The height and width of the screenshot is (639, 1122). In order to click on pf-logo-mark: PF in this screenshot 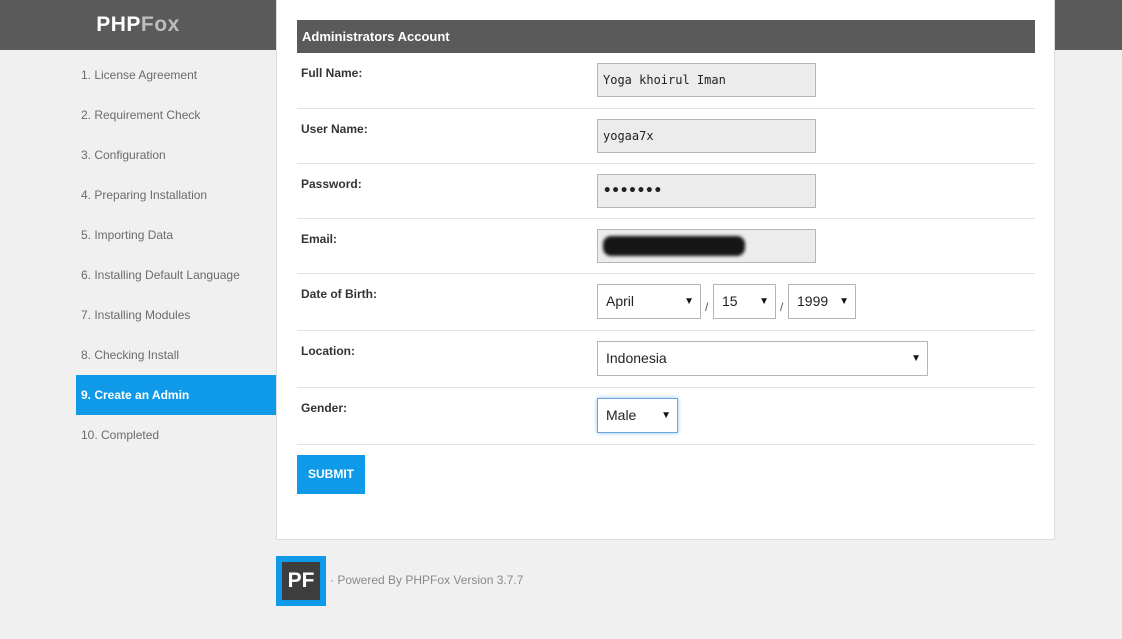, I will do `click(301, 581)`.